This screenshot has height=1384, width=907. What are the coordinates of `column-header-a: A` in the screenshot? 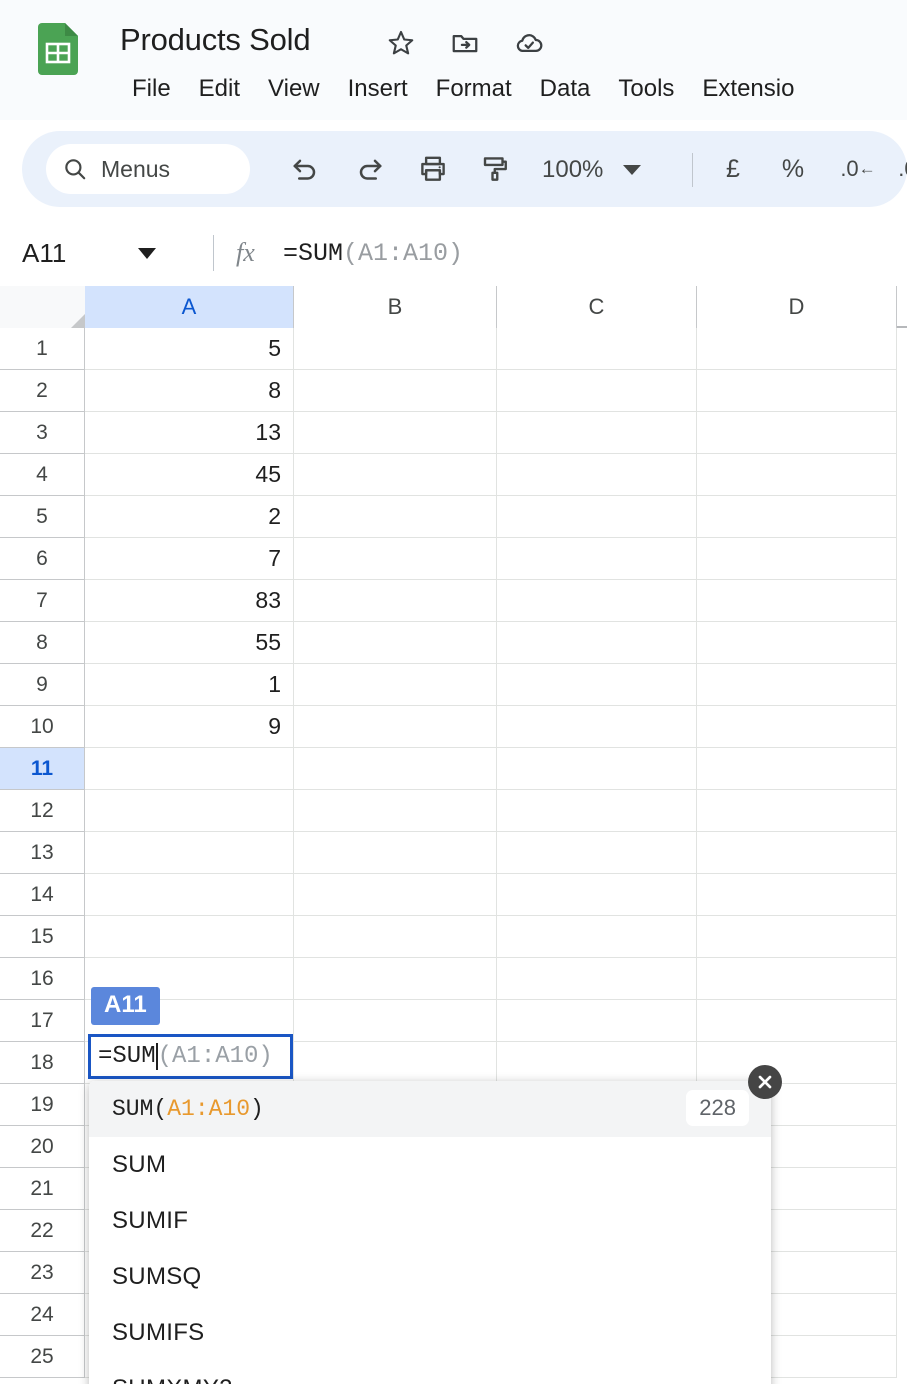 It's located at (189, 307).